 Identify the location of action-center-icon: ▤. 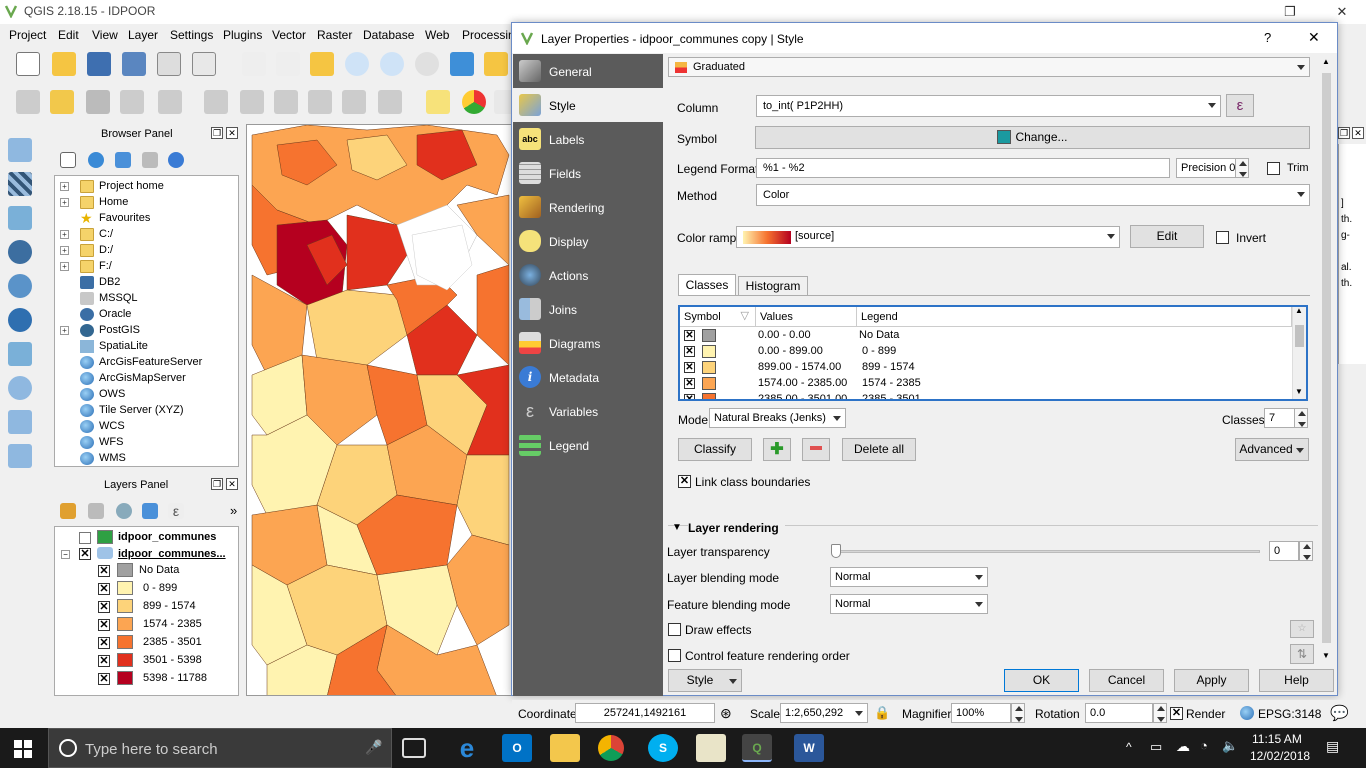
(1332, 746).